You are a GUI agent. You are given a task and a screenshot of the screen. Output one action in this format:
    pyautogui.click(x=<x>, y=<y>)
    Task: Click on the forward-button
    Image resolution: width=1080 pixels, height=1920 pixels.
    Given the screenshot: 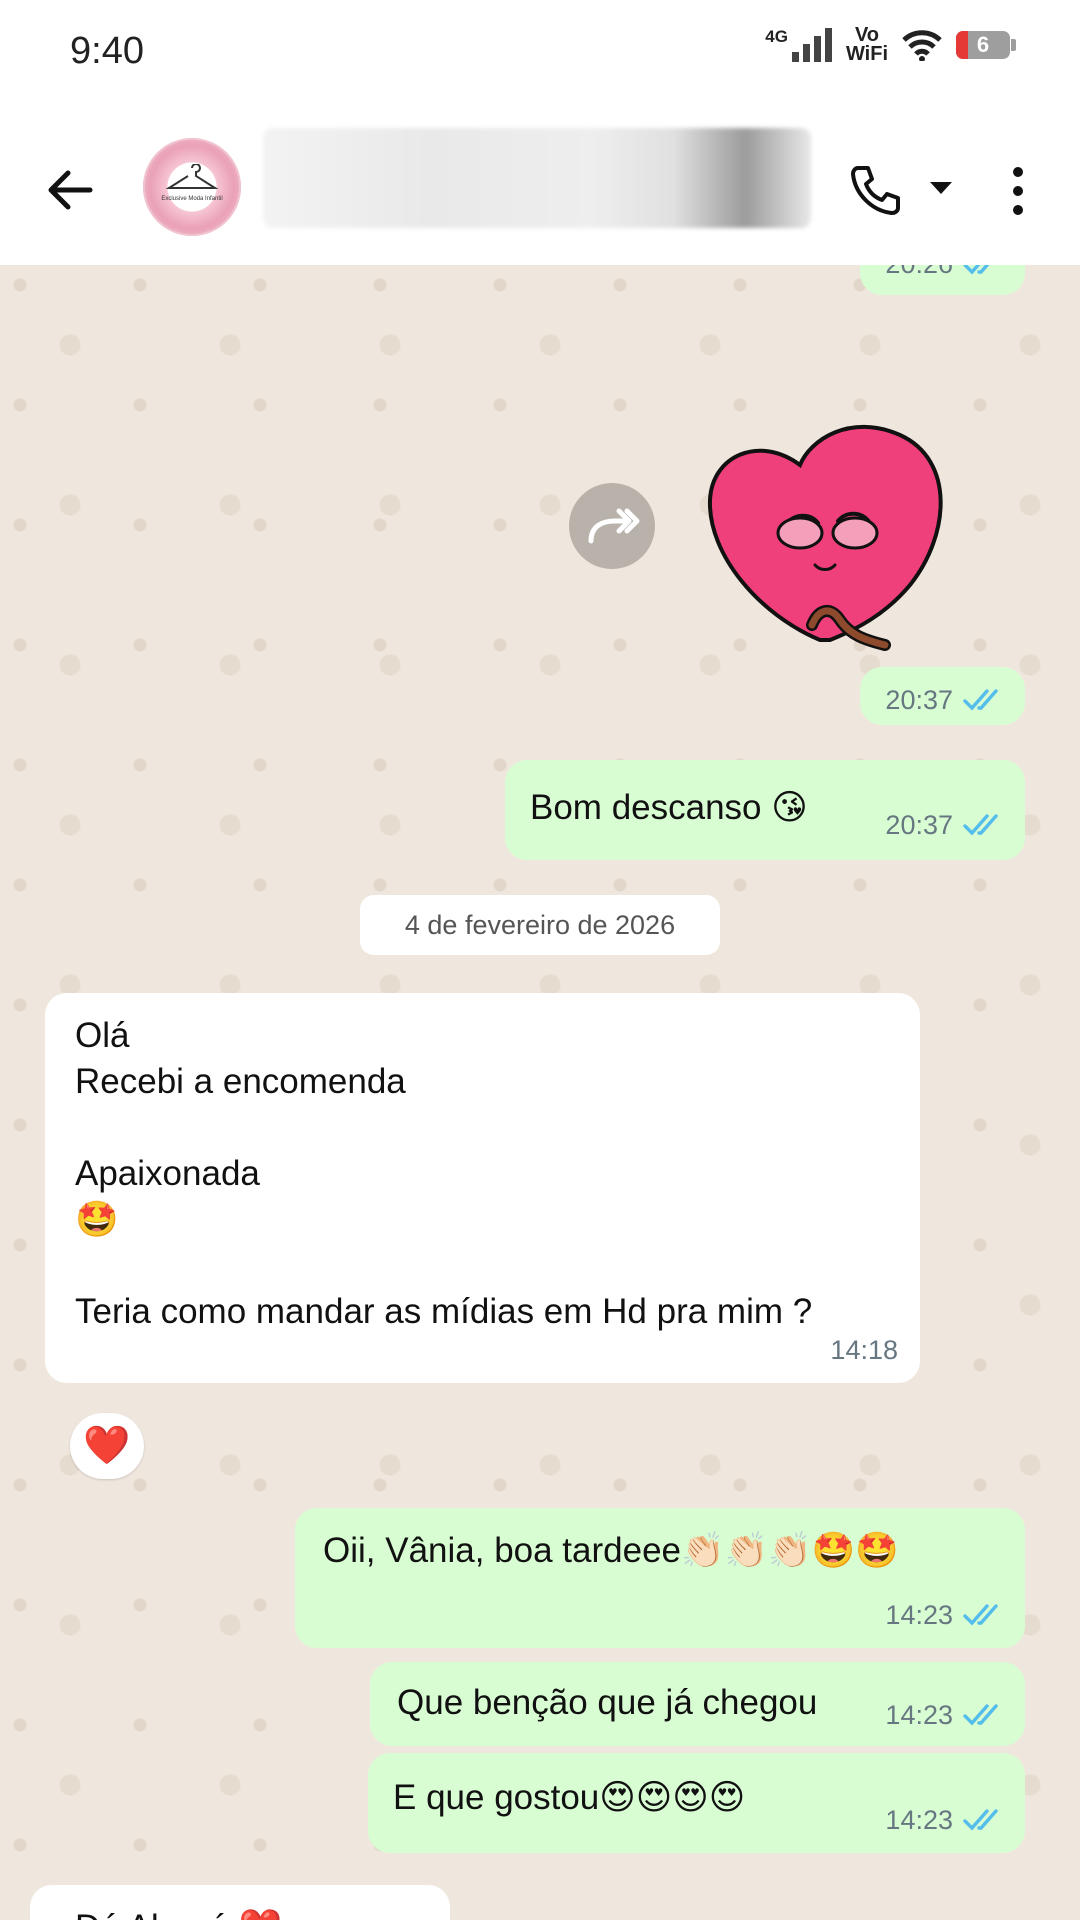 What is the action you would take?
    pyautogui.click(x=612, y=526)
    